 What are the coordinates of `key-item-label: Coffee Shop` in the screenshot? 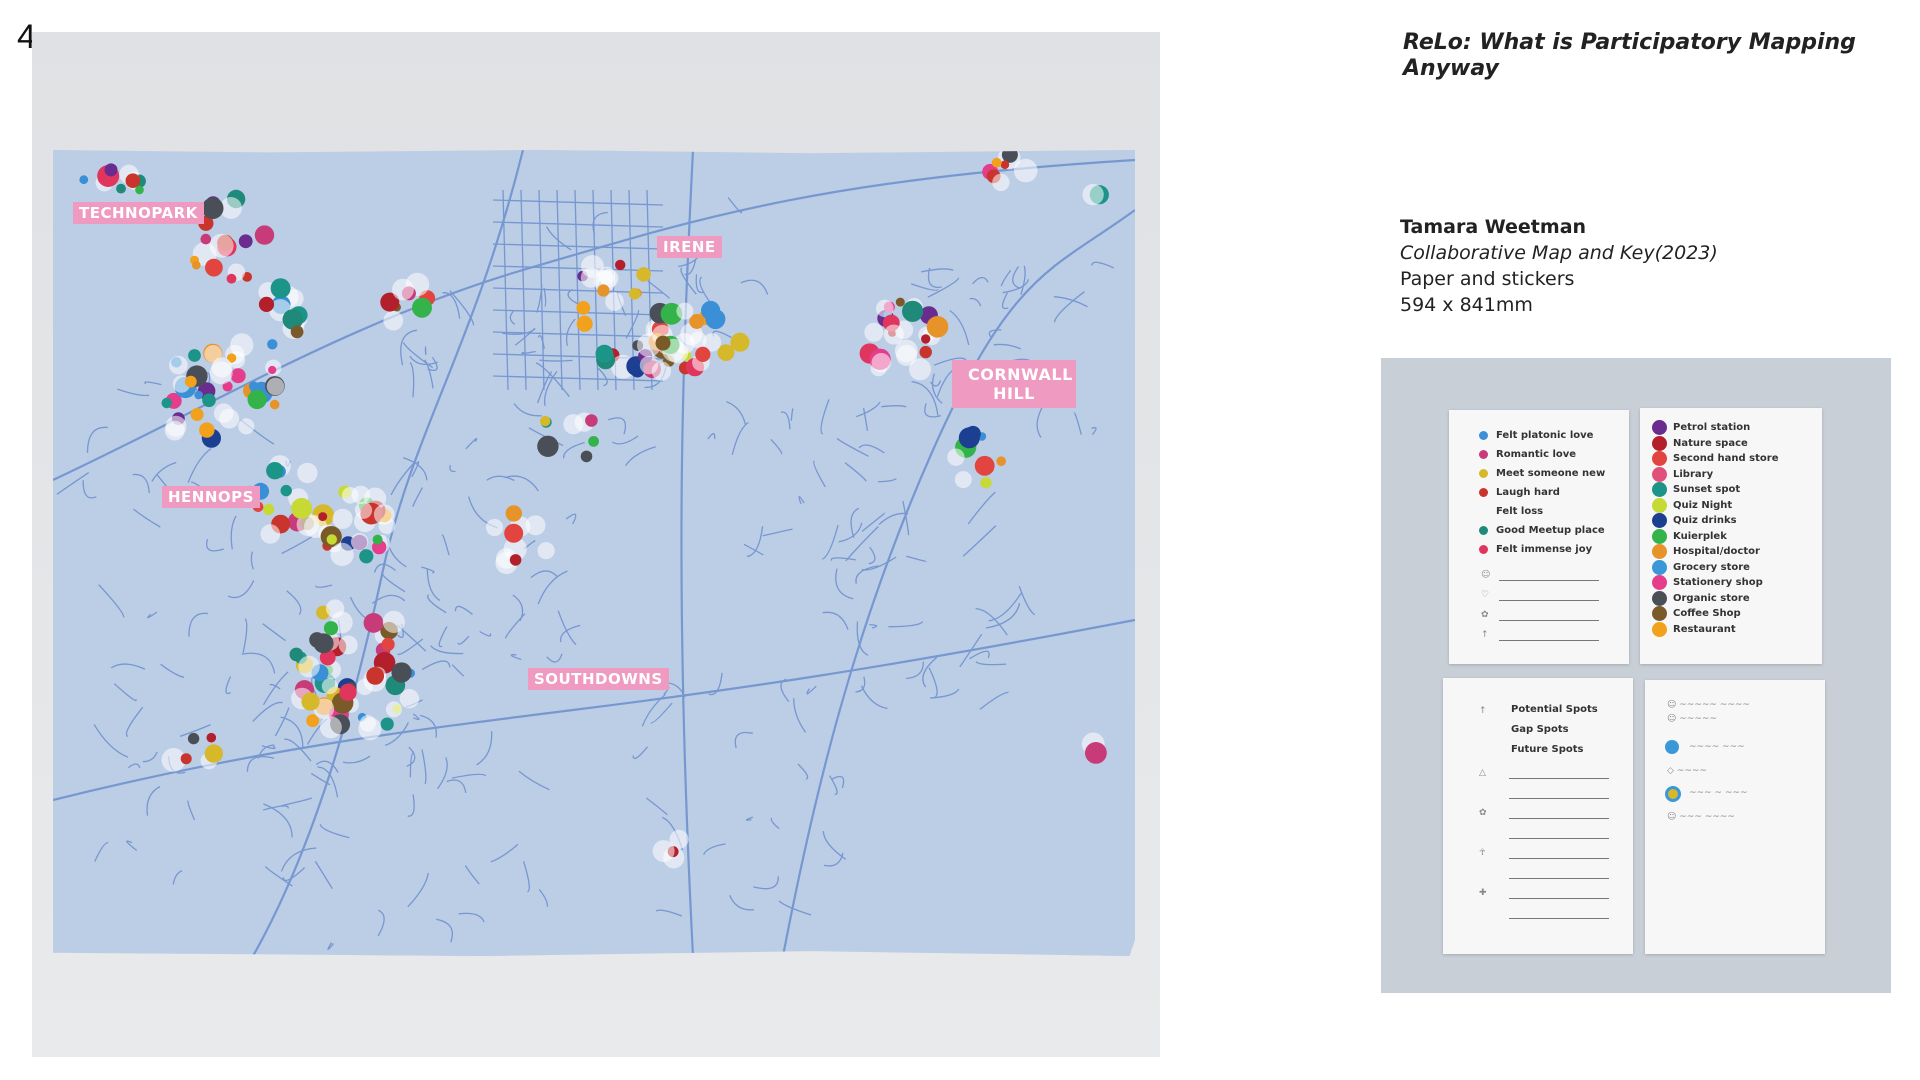 It's located at (1707, 613).